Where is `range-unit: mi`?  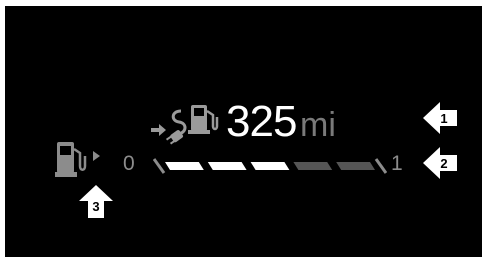 range-unit: mi is located at coordinates (318, 125).